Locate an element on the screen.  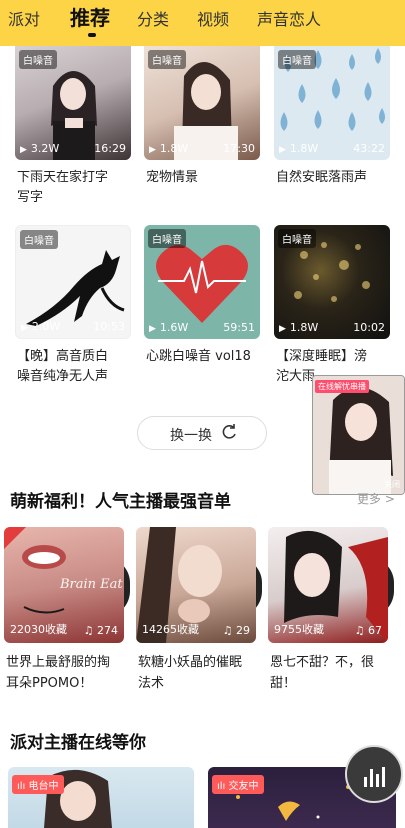
playlist-title: 世界上最舒服的掏 耳朵PPOMO！ is located at coordinates (70, 673).